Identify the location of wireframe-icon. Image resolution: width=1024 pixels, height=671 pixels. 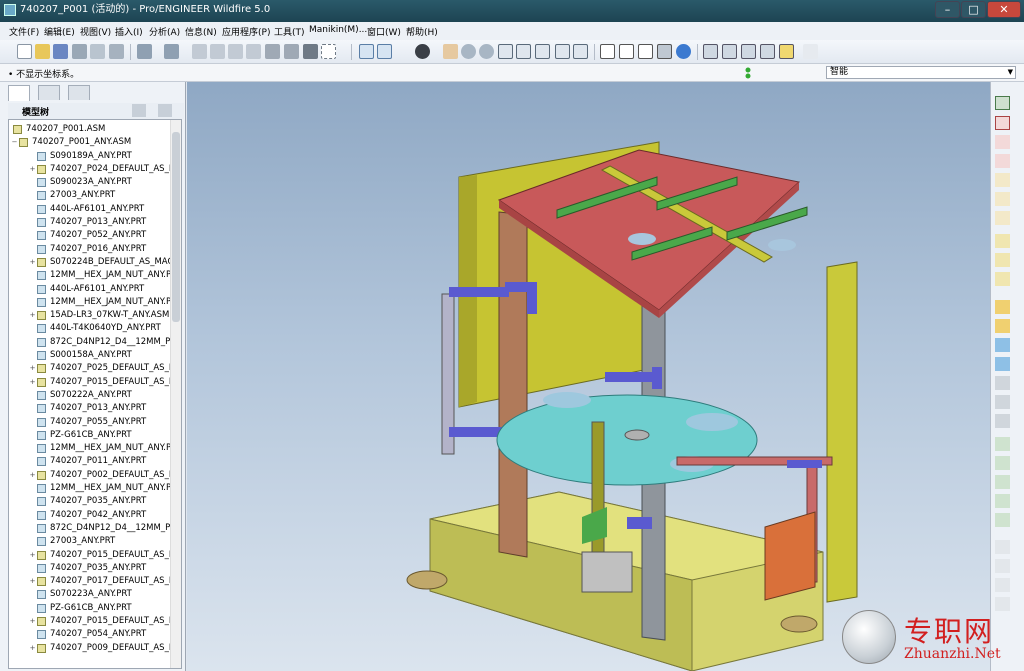
(607, 51).